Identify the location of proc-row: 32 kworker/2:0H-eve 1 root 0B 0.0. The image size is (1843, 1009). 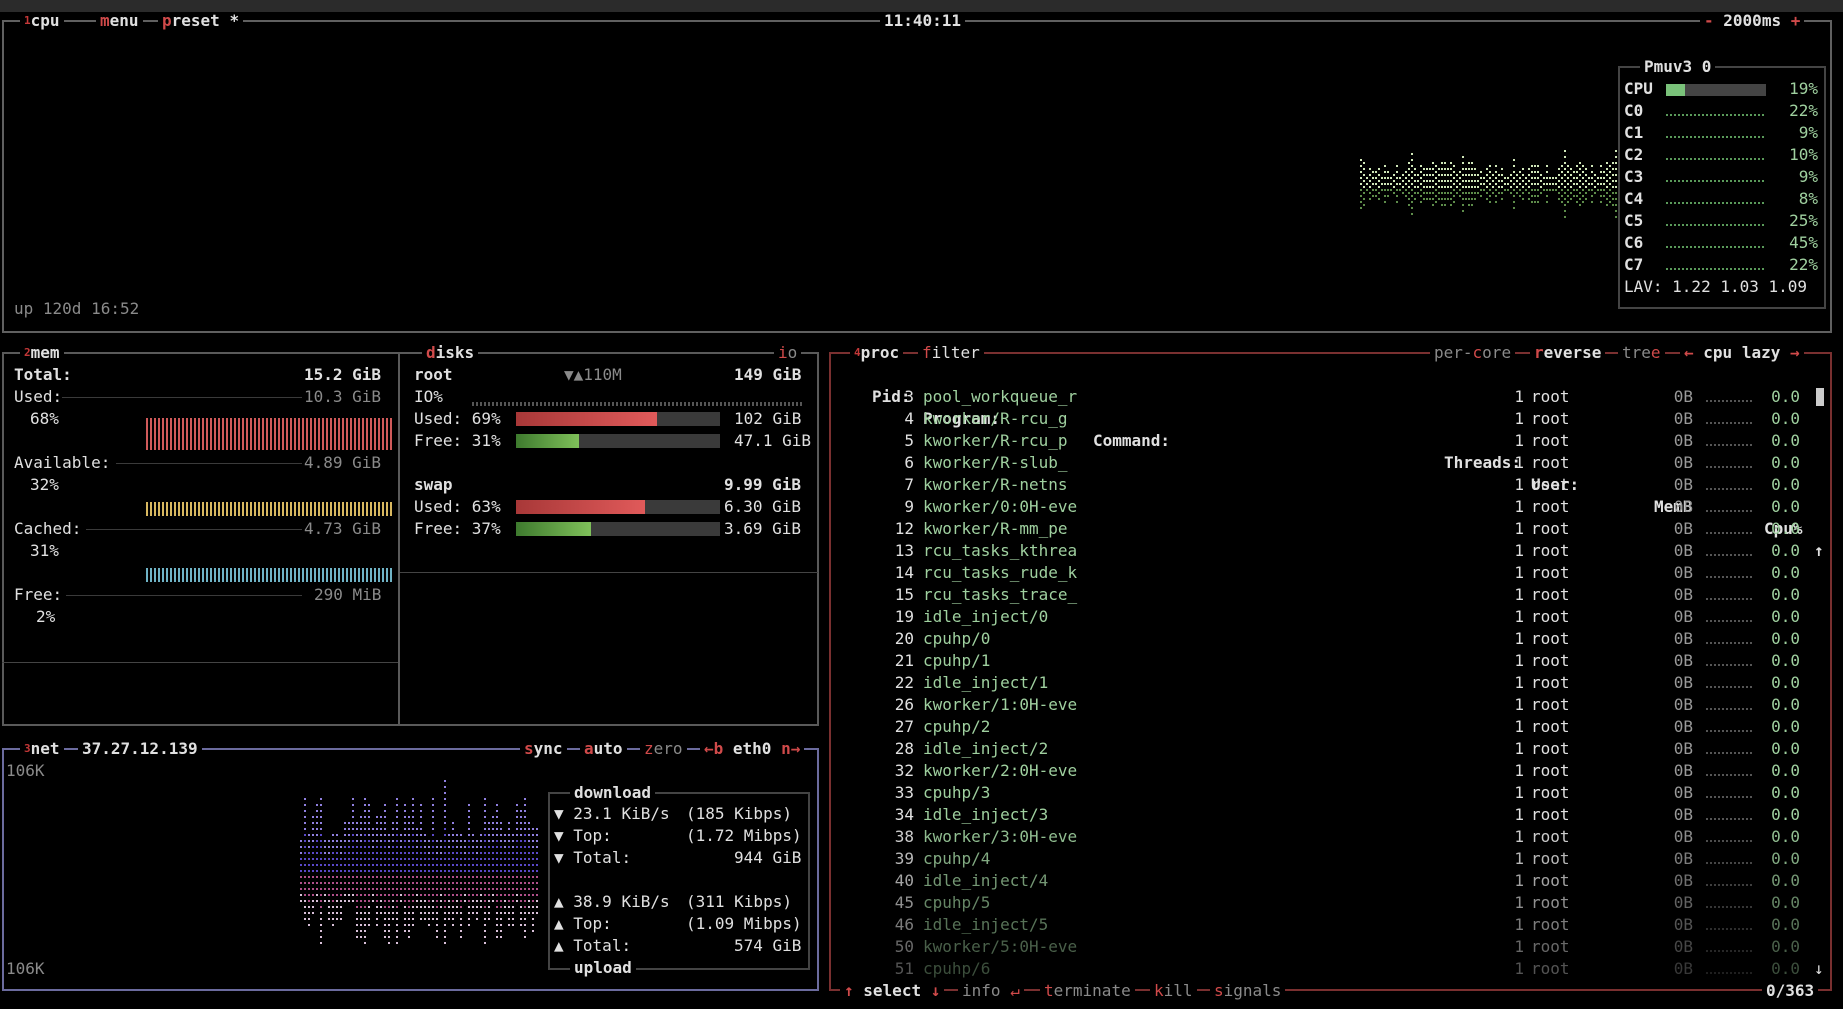
(921, 771).